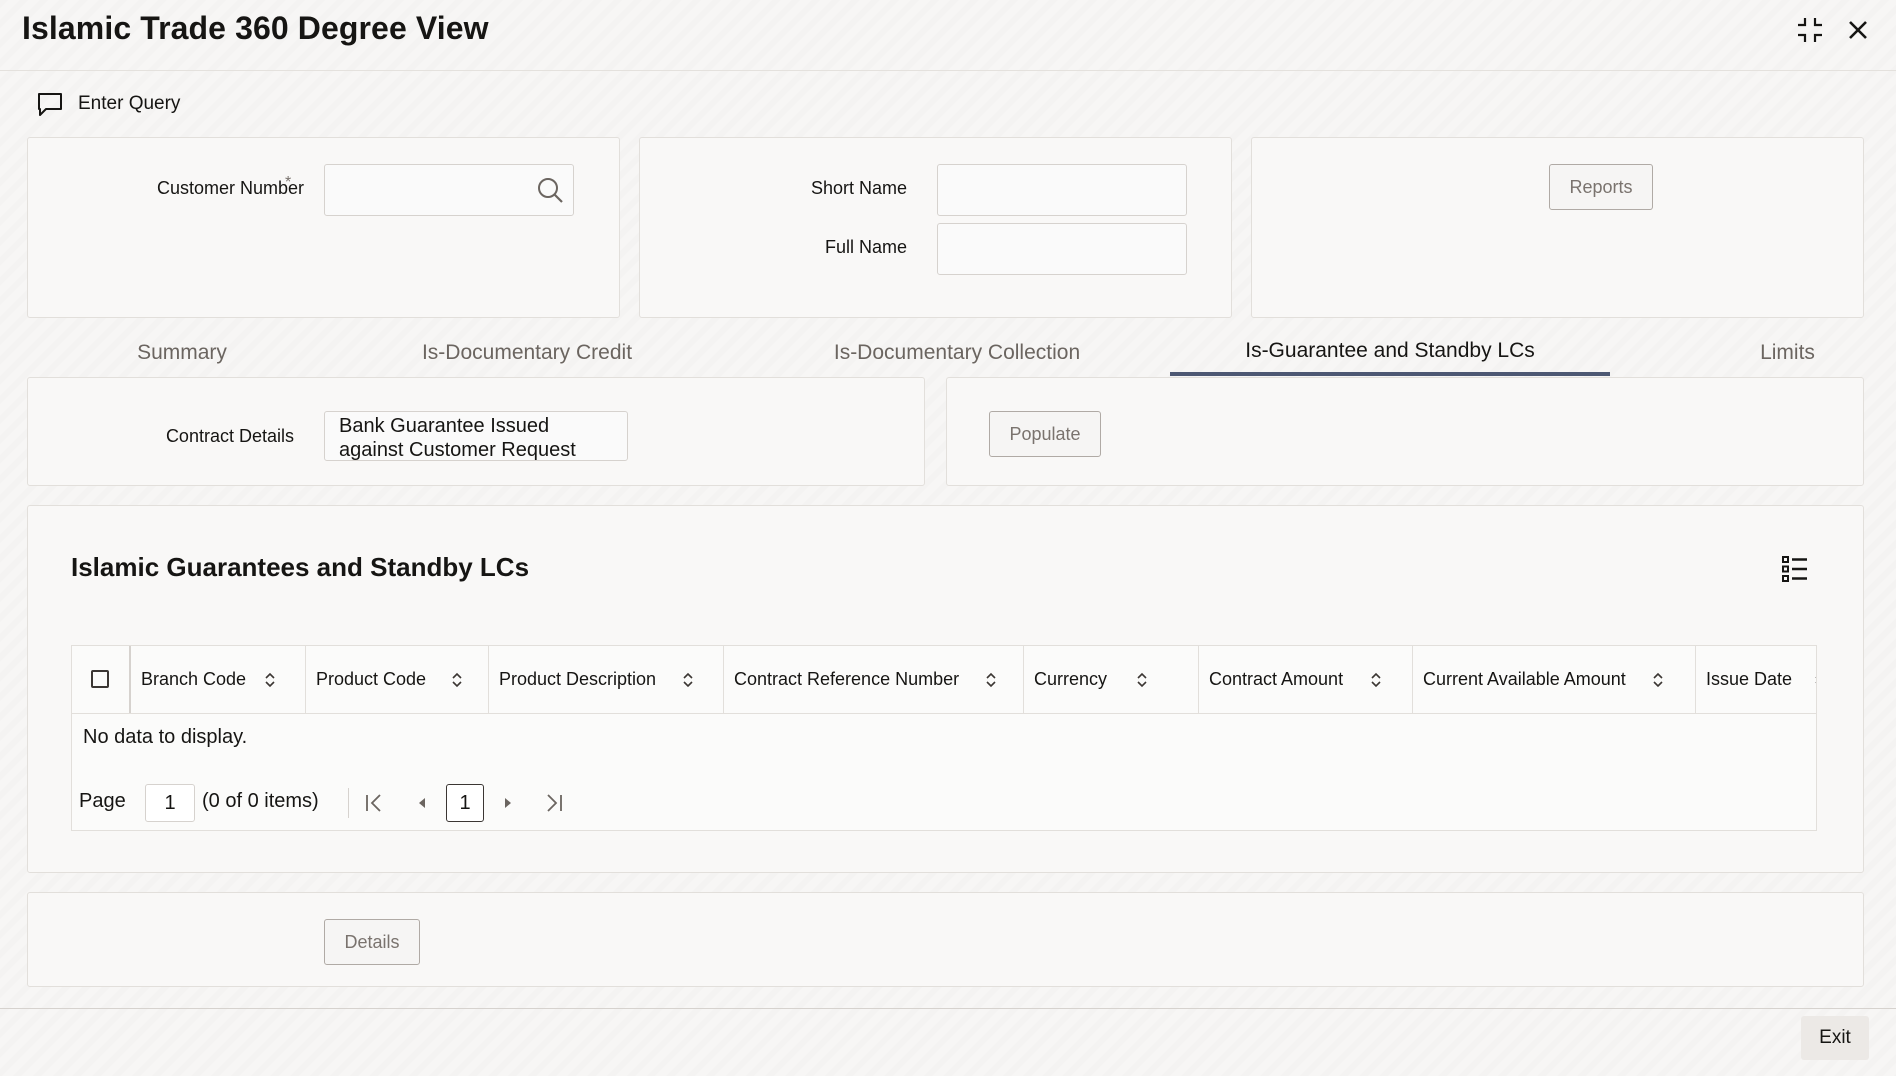 This screenshot has height=1076, width=1896. Describe the element at coordinates (1110, 679) in the screenshot. I see `column-header-currency: Currency` at that location.